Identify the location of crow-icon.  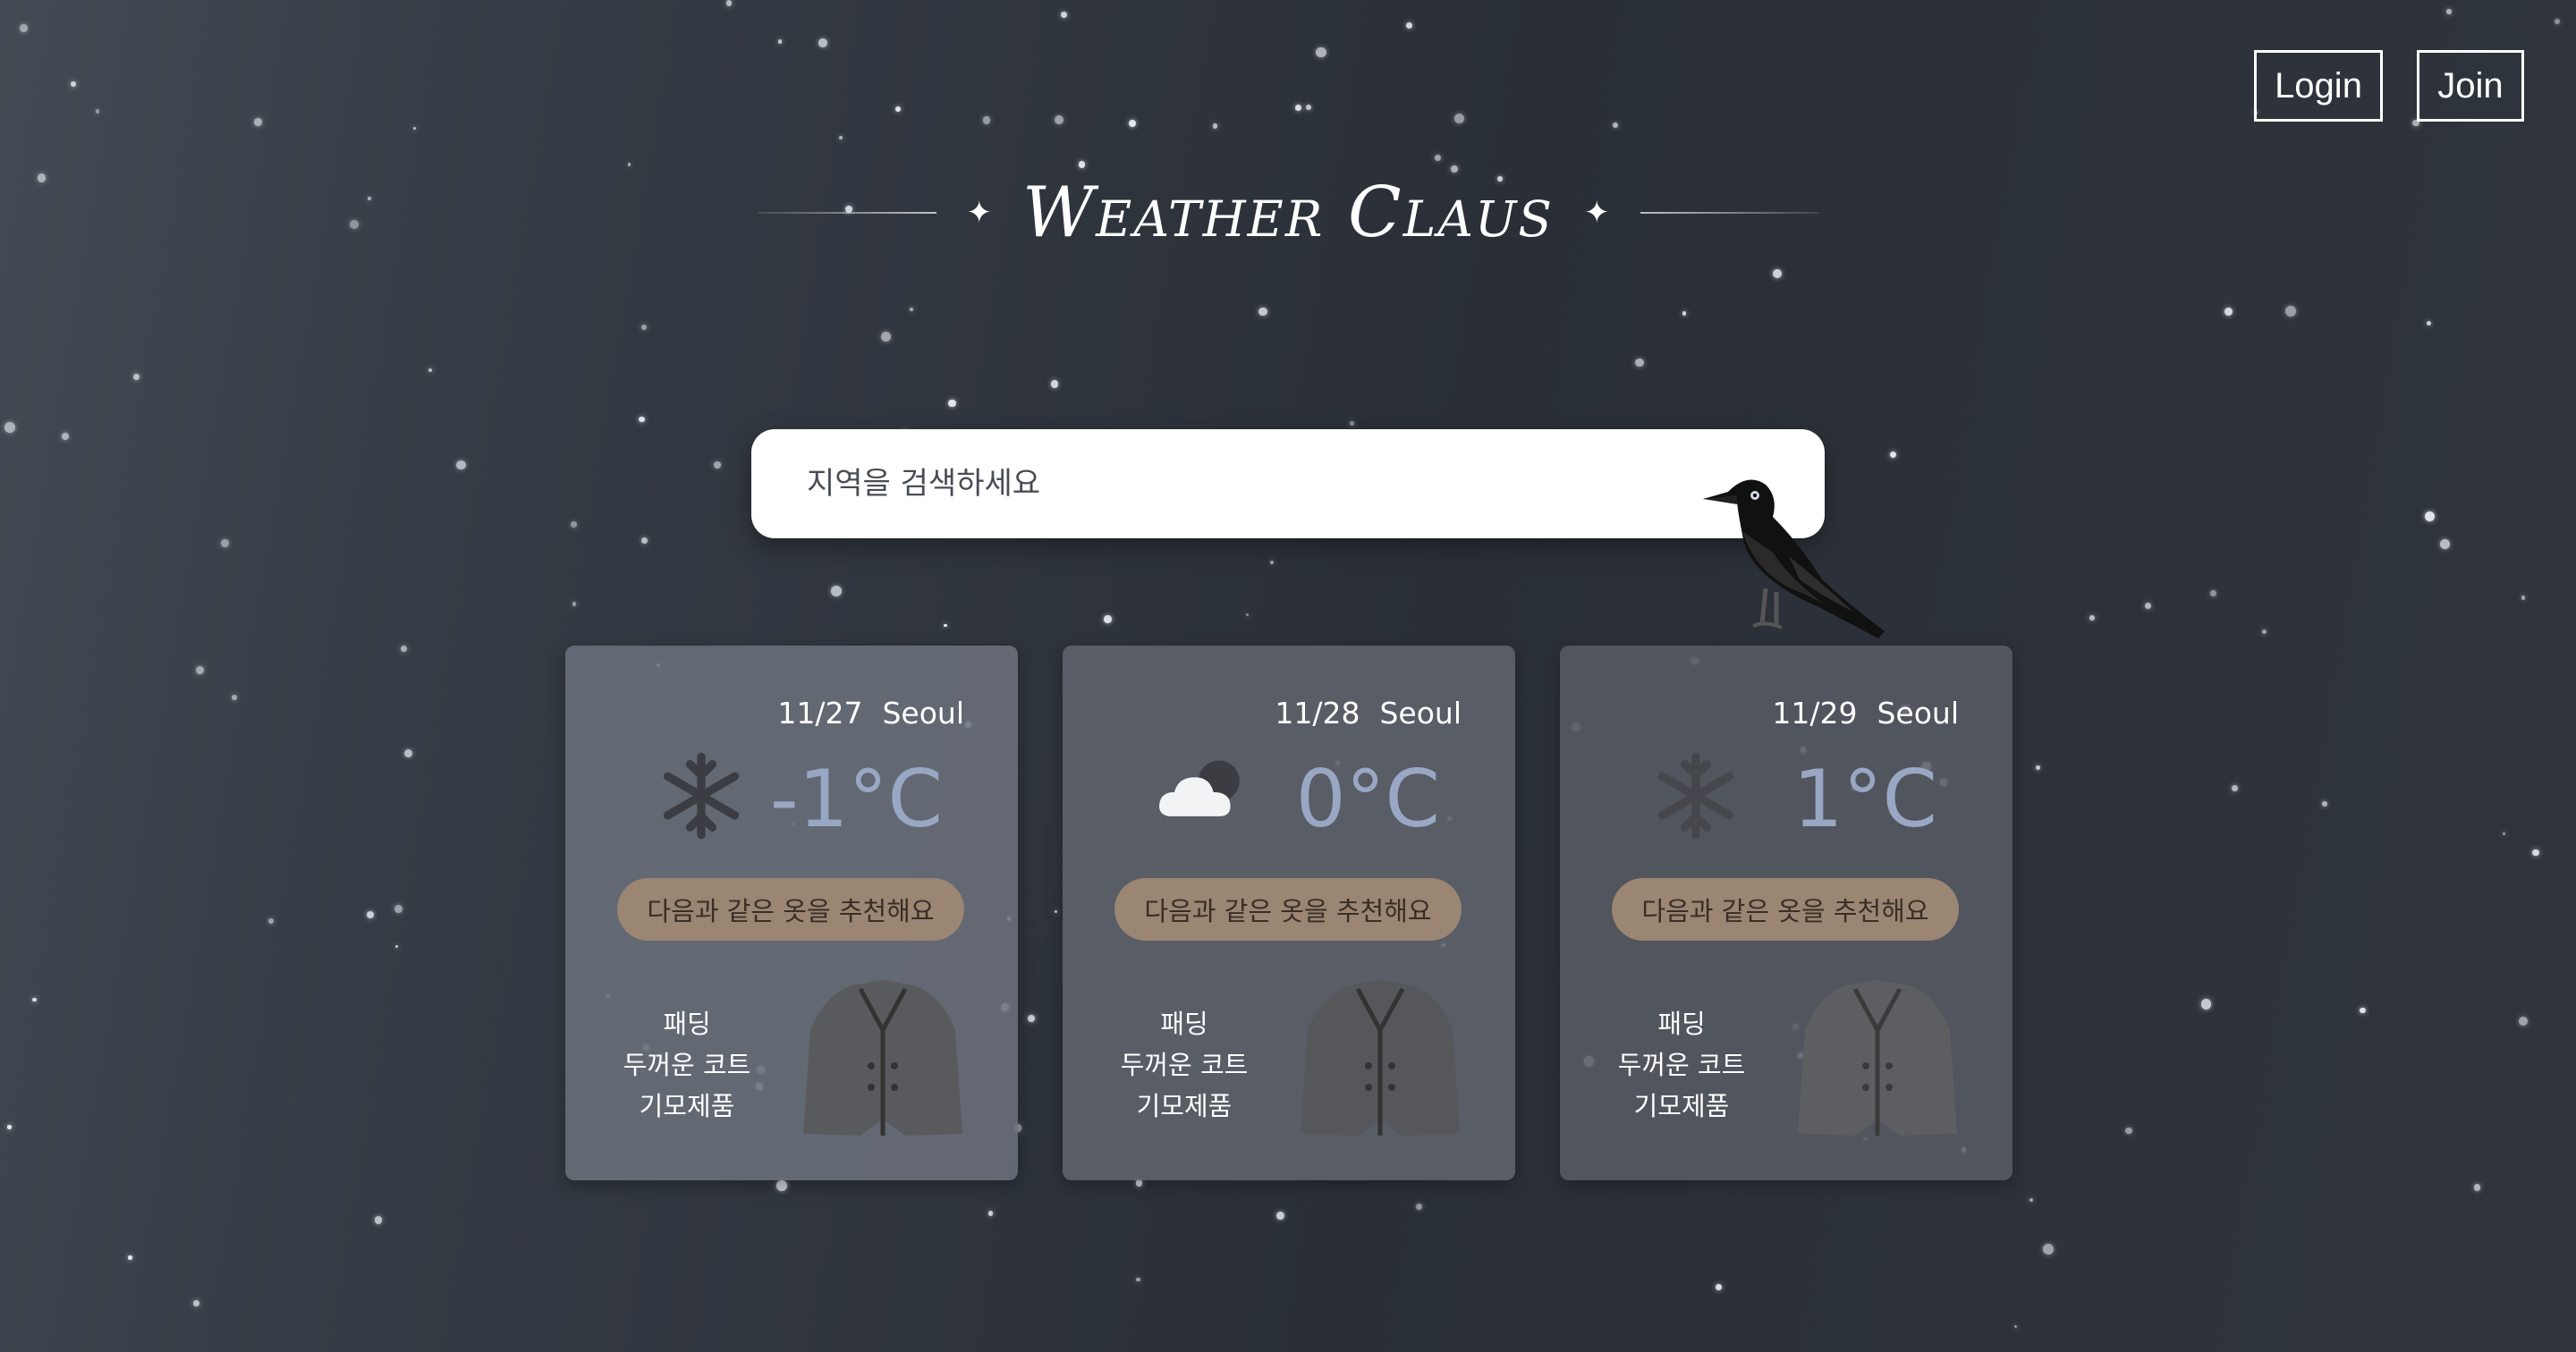
(1794, 558).